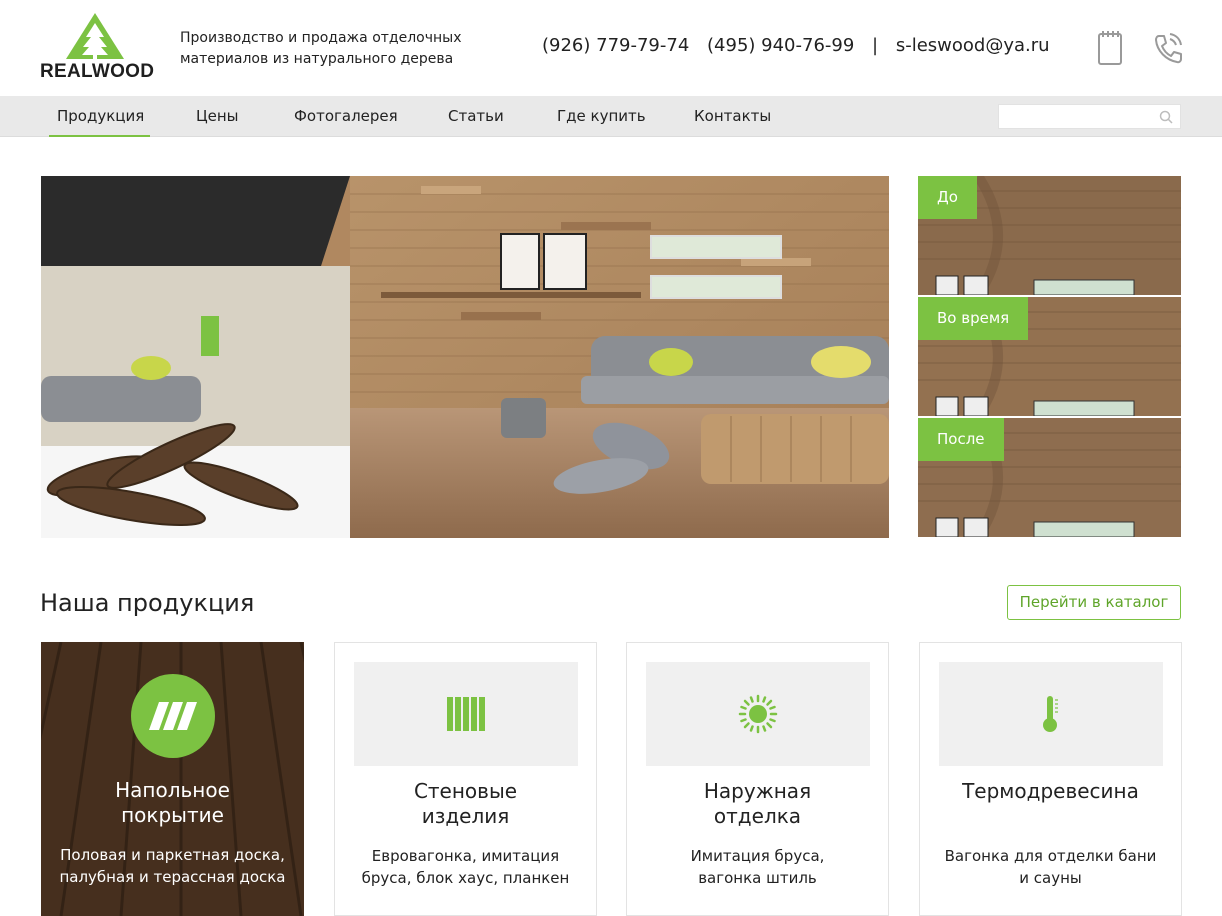 This screenshot has width=1222, height=916. What do you see at coordinates (476, 116) in the screenshot?
I see `nav-item-articles: Статьи` at bounding box center [476, 116].